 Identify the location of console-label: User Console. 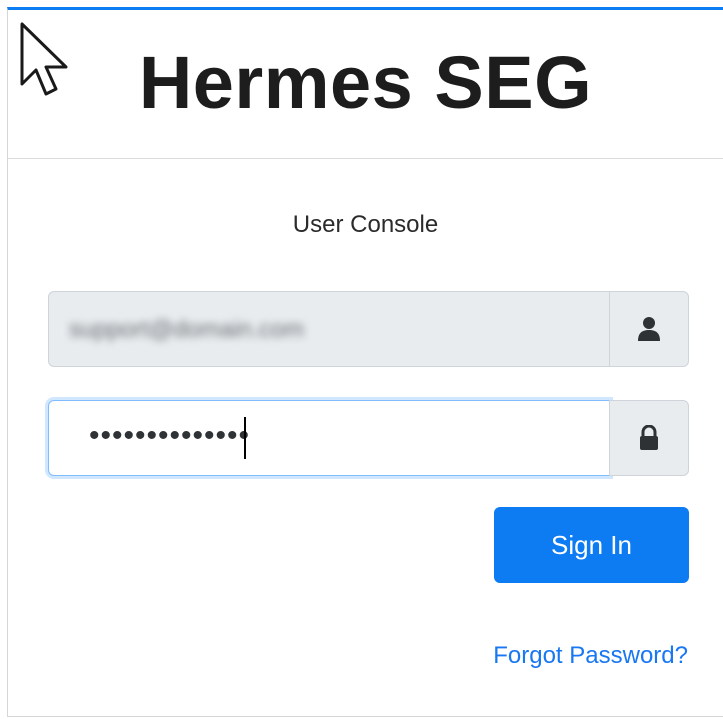
(365, 224).